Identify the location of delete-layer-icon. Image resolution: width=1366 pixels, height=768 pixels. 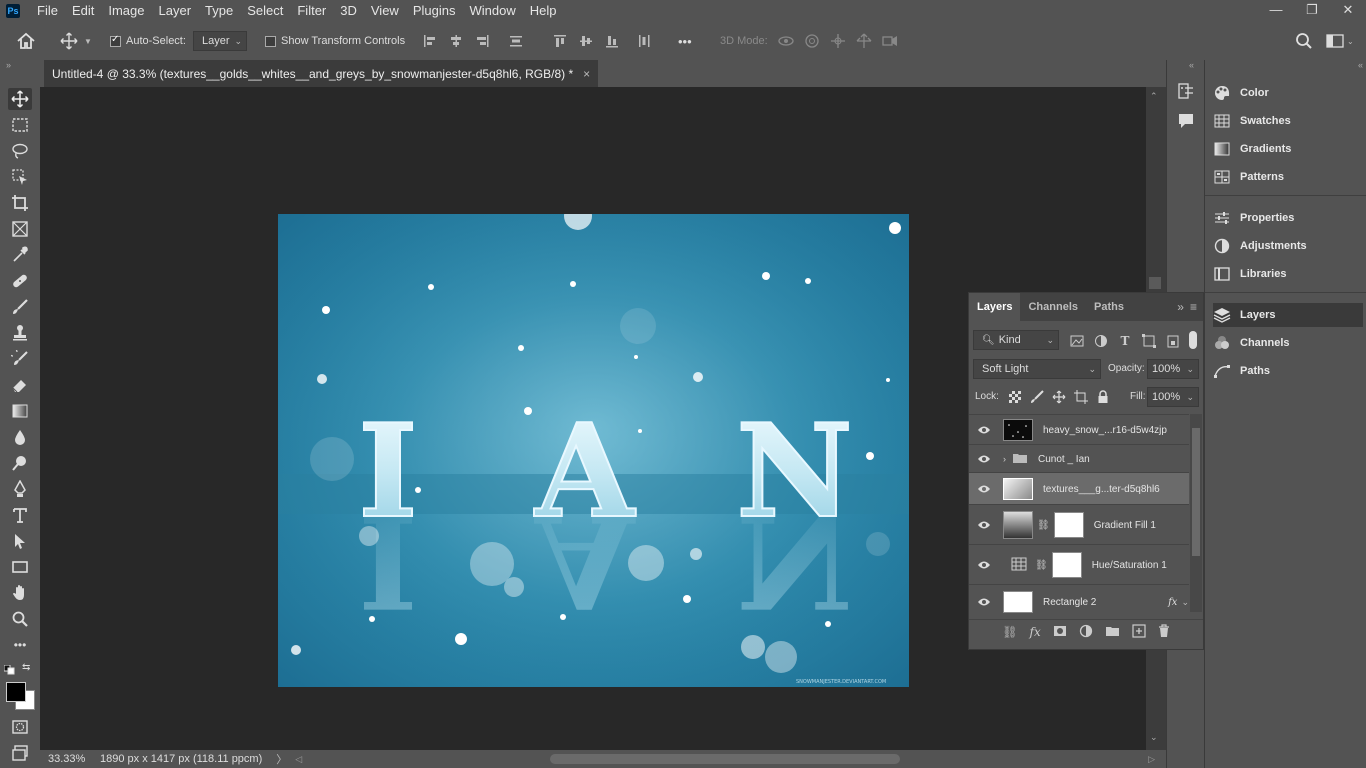
(1164, 632).